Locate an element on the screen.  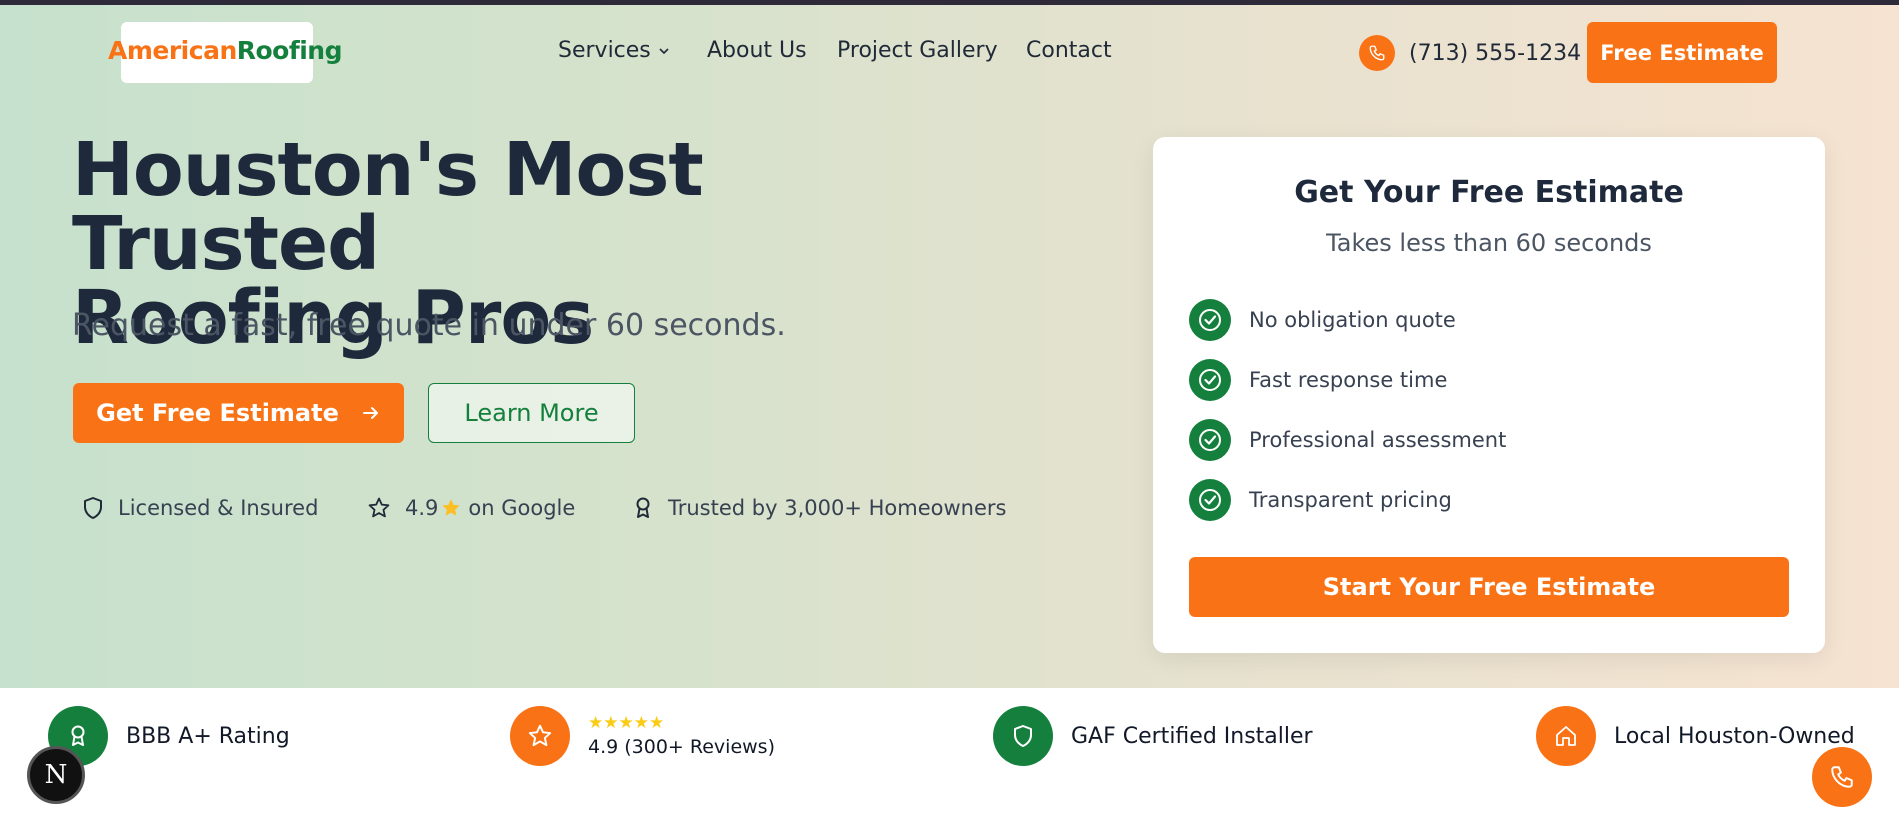
benefit-item: Fast response time is located at coordinates (1318, 380).